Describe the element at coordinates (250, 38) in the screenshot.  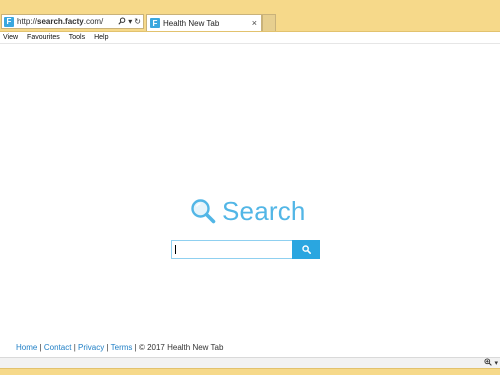
I see `menu-bar: View Favourites Tools Help` at that location.